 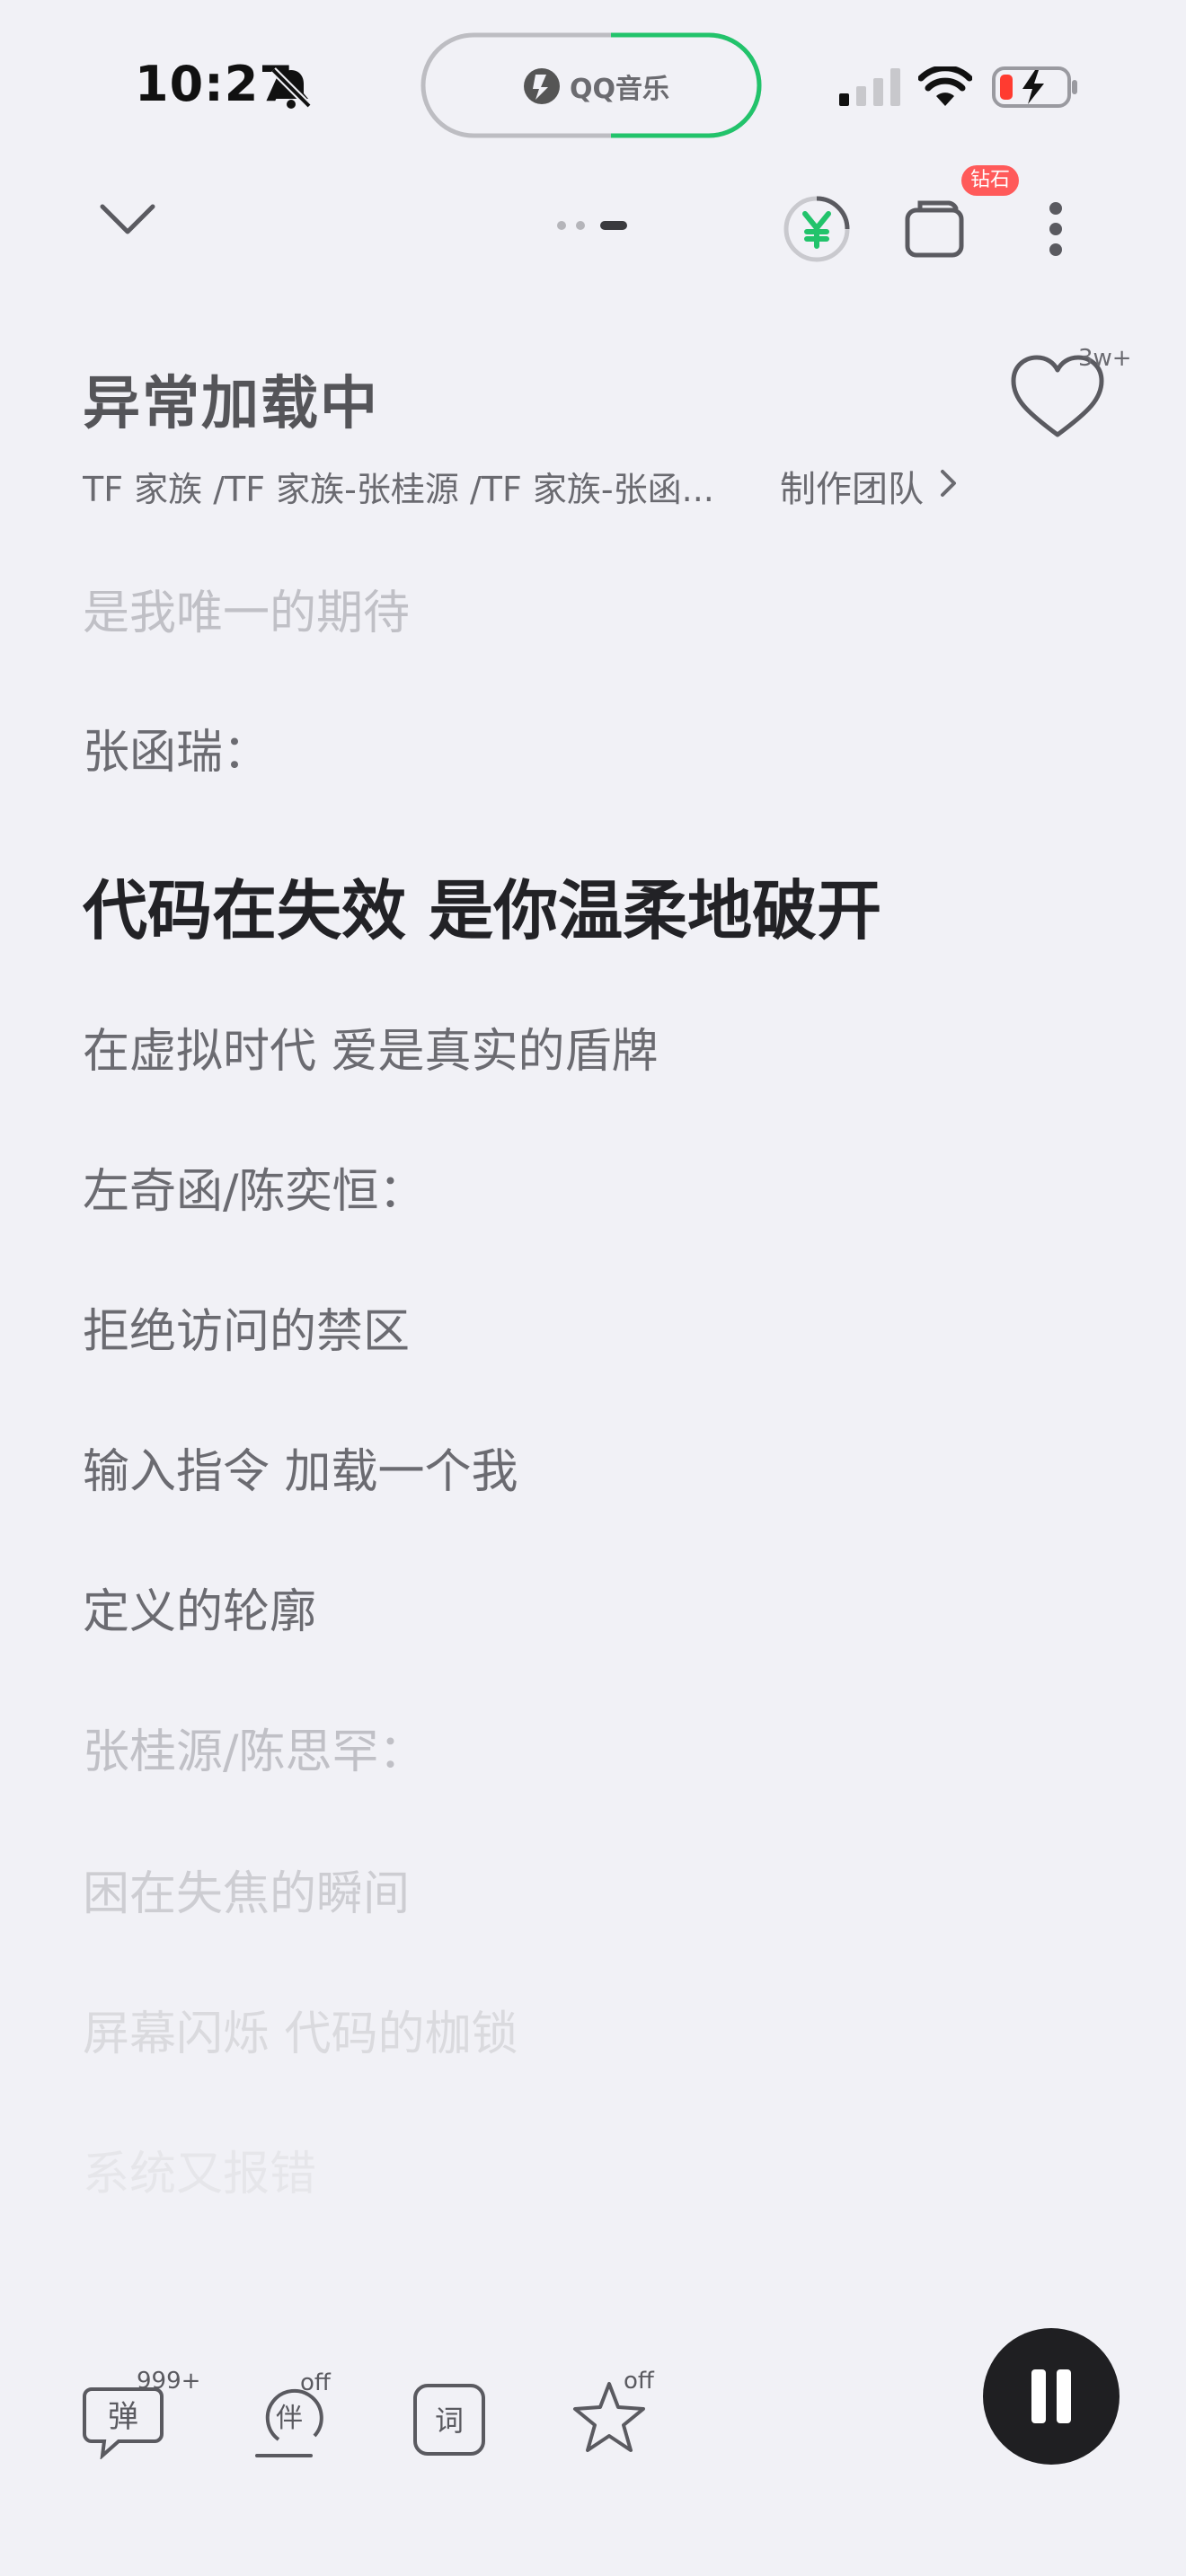 What do you see at coordinates (1051, 2396) in the screenshot?
I see `pause-button` at bounding box center [1051, 2396].